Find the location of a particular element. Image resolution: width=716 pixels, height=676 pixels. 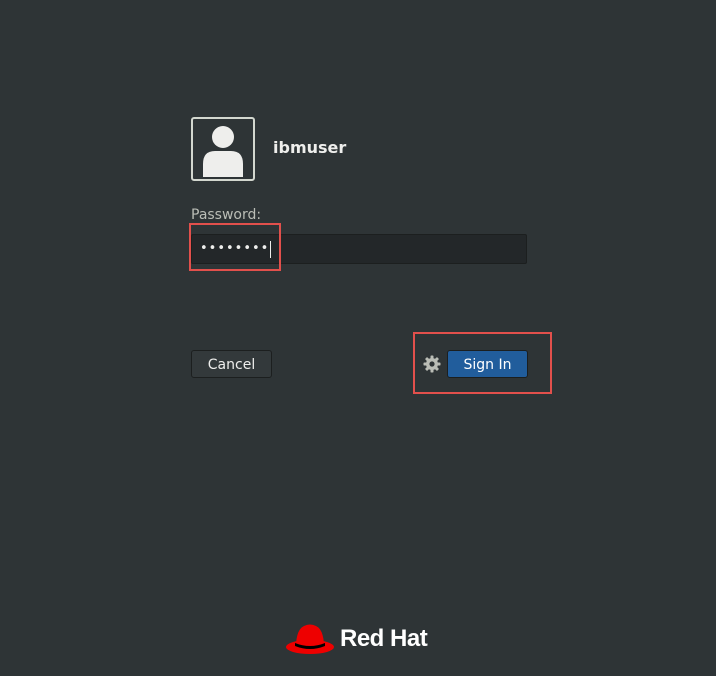

text-cursor is located at coordinates (271, 249).